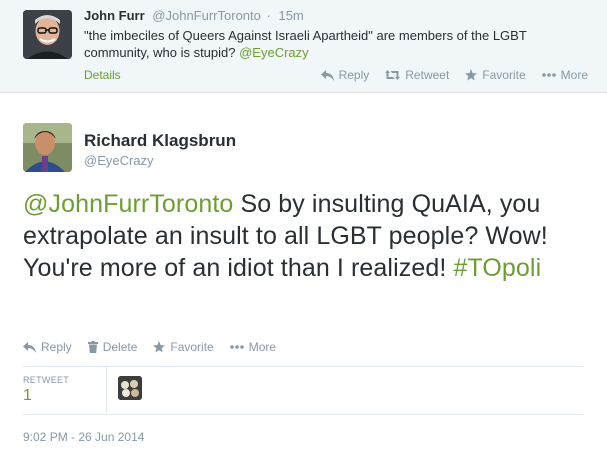 The height and width of the screenshot is (451, 607). I want to click on main-more-label: More, so click(262, 347).